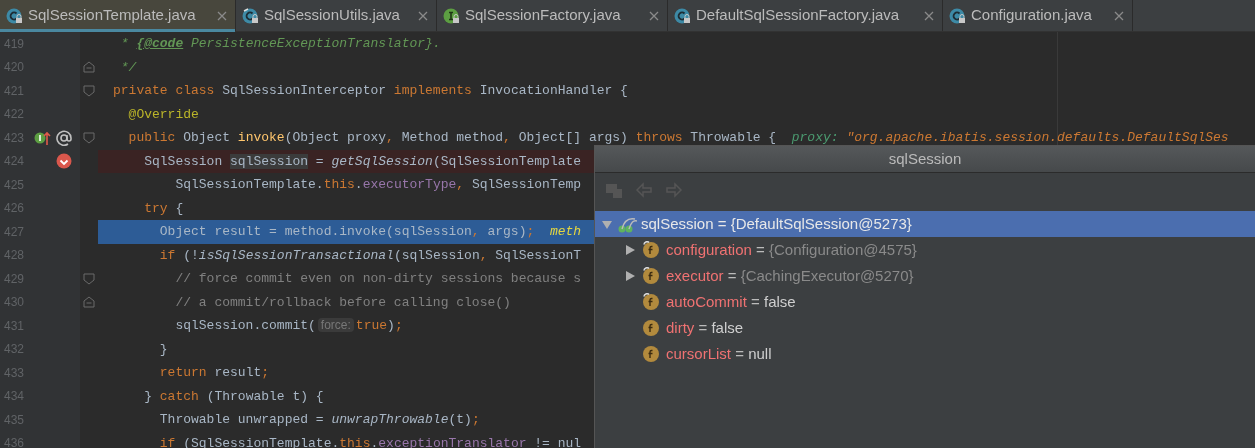  I want to click on code-line: Throwable unwrapped = unwrapThrowable(t);, so click(319, 420).